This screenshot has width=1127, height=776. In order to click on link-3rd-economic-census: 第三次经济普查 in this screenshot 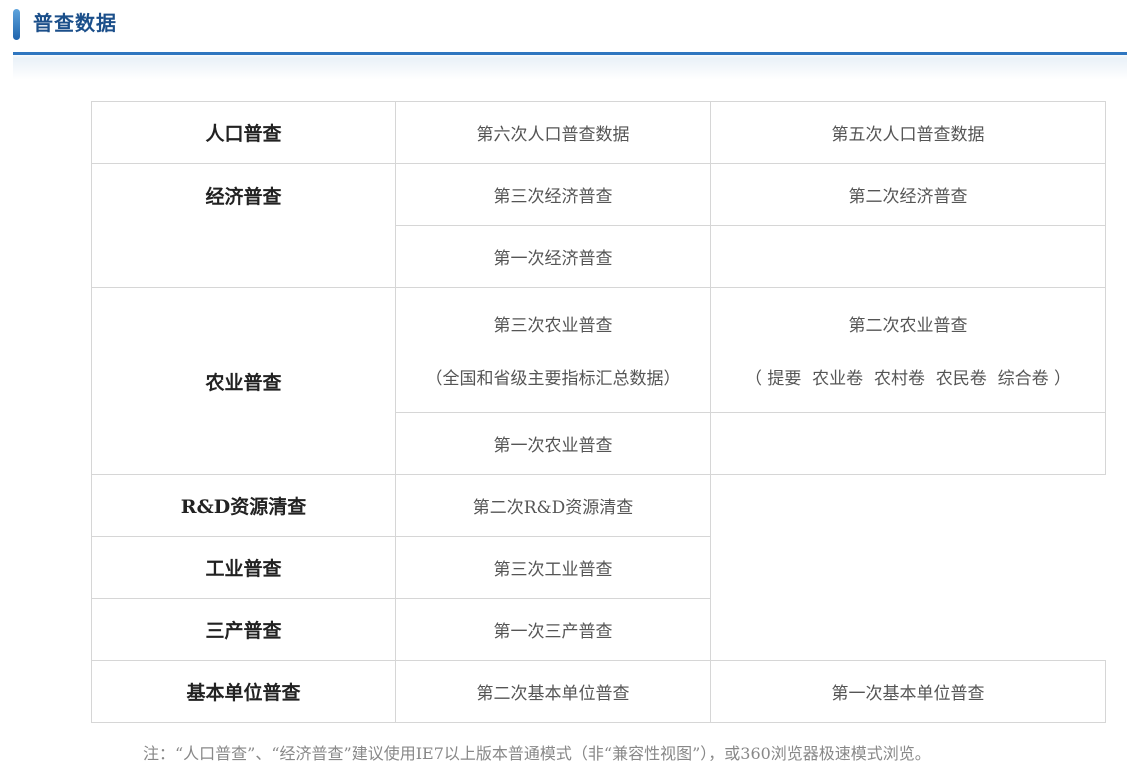, I will do `click(553, 194)`.